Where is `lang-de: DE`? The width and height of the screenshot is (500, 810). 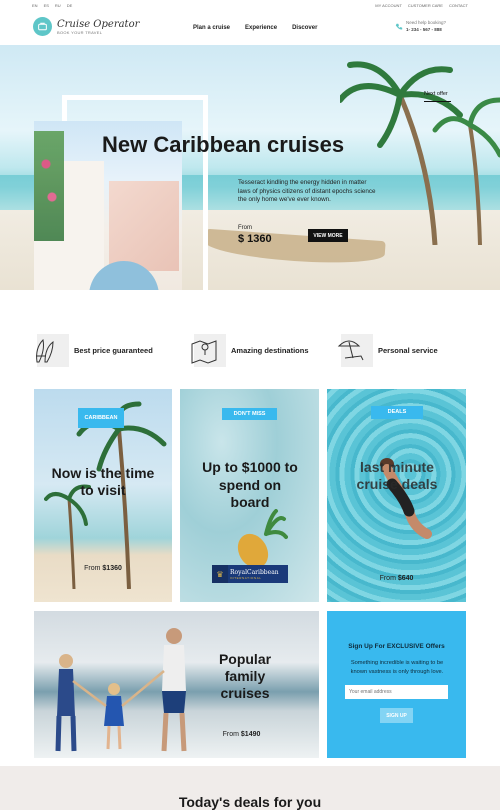
lang-de: DE is located at coordinates (70, 5).